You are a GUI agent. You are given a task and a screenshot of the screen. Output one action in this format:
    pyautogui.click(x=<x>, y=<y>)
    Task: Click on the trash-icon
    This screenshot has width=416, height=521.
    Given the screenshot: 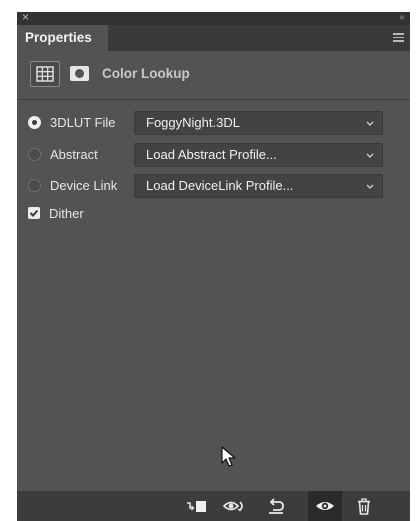 What is the action you would take?
    pyautogui.click(x=364, y=506)
    